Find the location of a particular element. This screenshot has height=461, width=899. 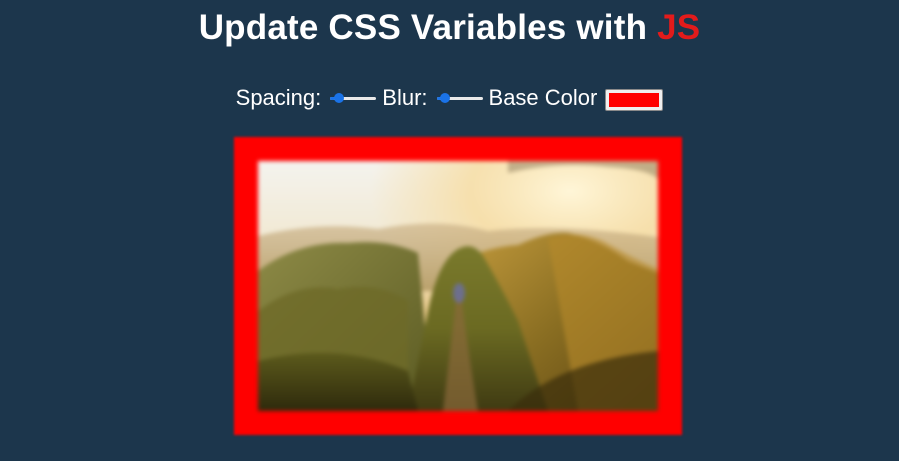

blur-slider is located at coordinates (459, 98).